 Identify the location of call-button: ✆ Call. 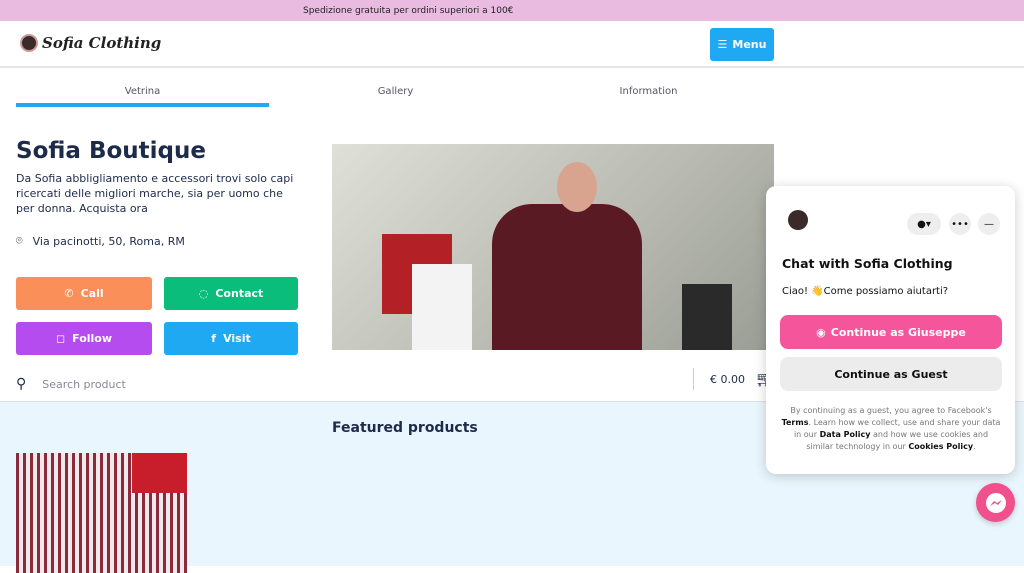
(84, 293).